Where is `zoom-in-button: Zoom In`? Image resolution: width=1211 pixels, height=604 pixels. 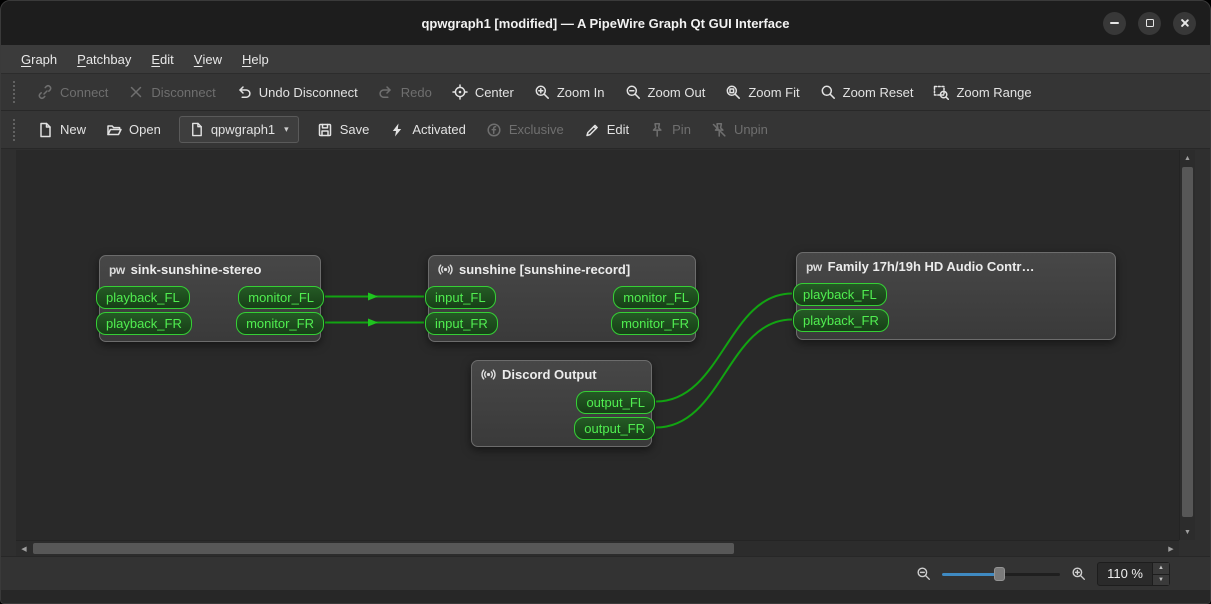
zoom-in-button: Zoom In is located at coordinates (569, 92).